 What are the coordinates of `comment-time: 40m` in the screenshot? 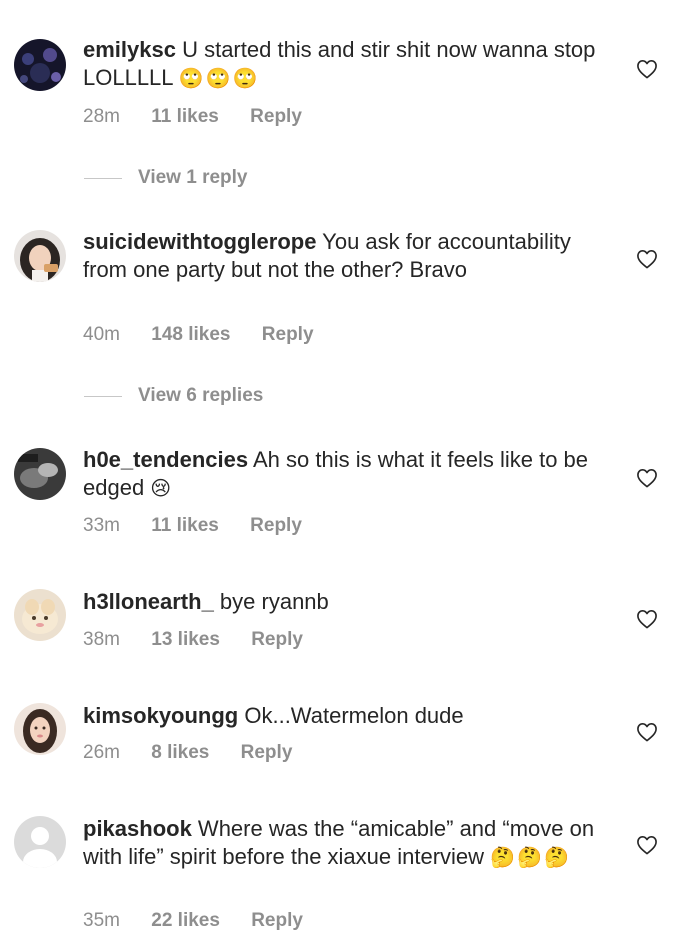 It's located at (101, 334).